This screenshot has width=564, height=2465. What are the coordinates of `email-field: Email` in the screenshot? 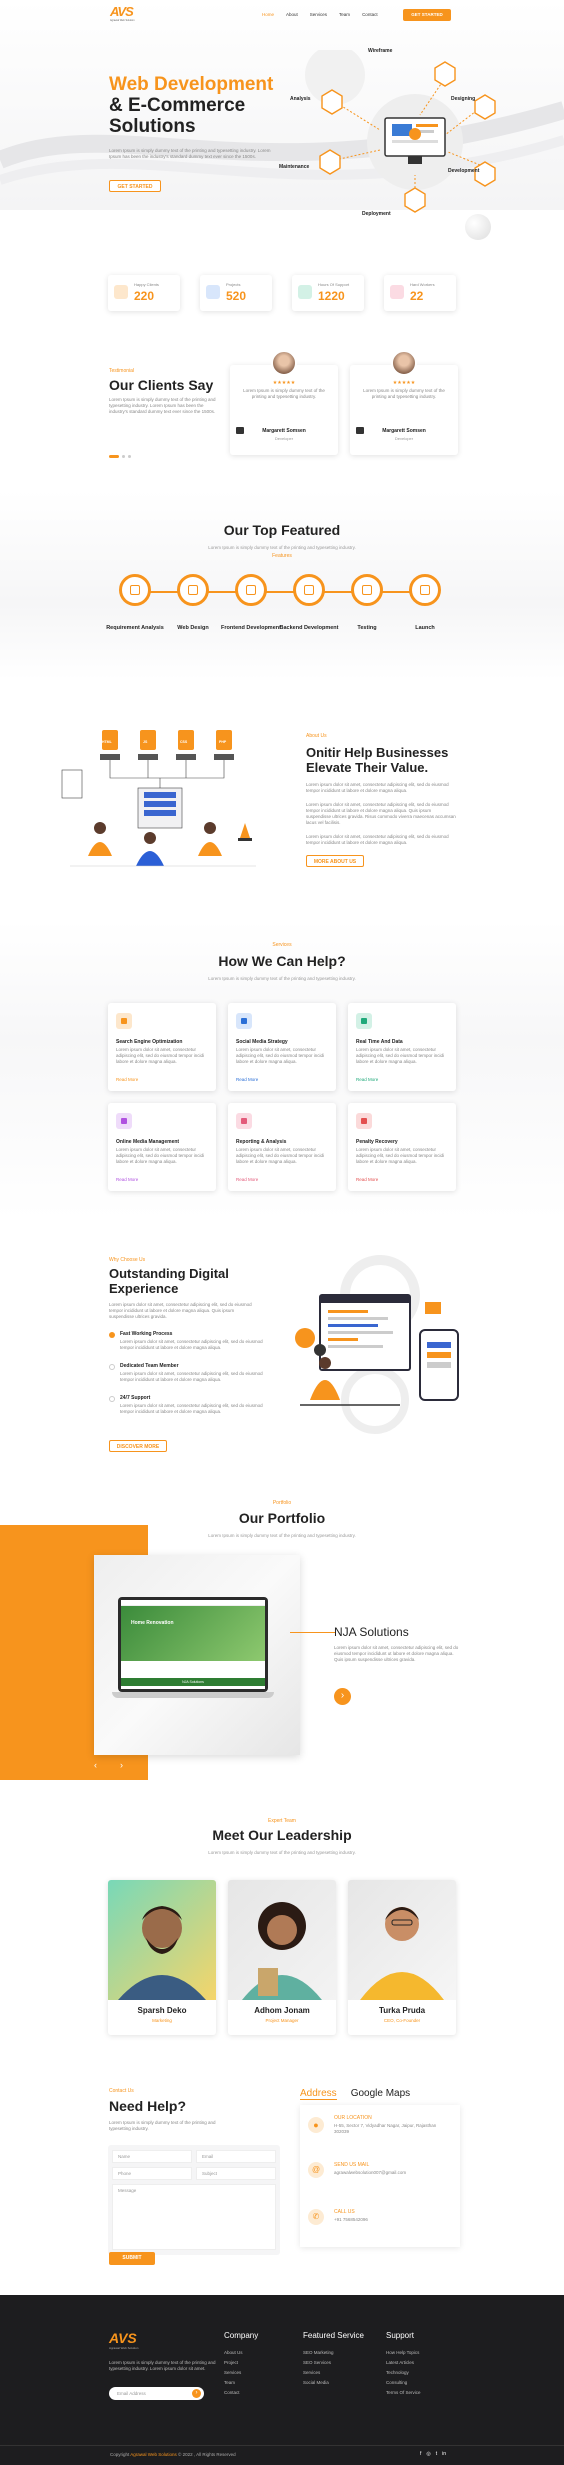 It's located at (236, 2156).